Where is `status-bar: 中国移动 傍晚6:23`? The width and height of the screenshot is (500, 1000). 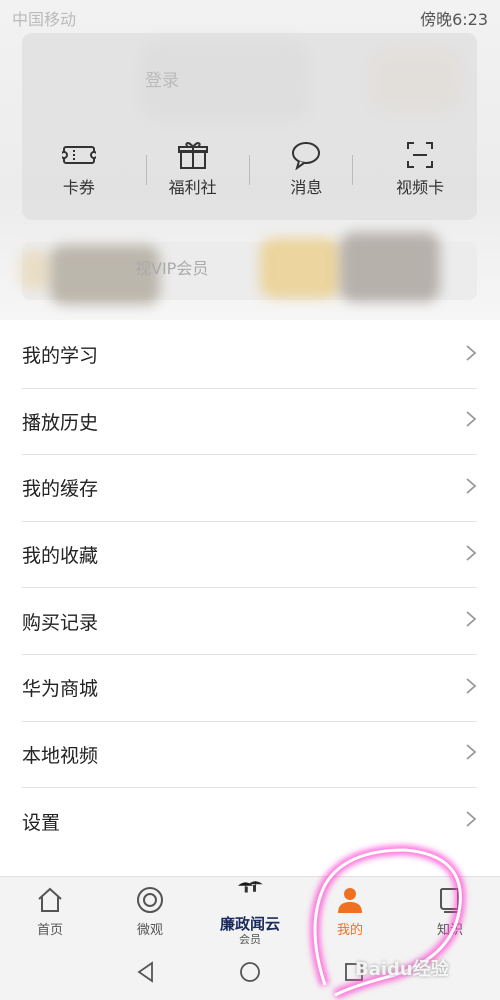
status-bar: 中国移动 傍晚6:23 is located at coordinates (250, 16).